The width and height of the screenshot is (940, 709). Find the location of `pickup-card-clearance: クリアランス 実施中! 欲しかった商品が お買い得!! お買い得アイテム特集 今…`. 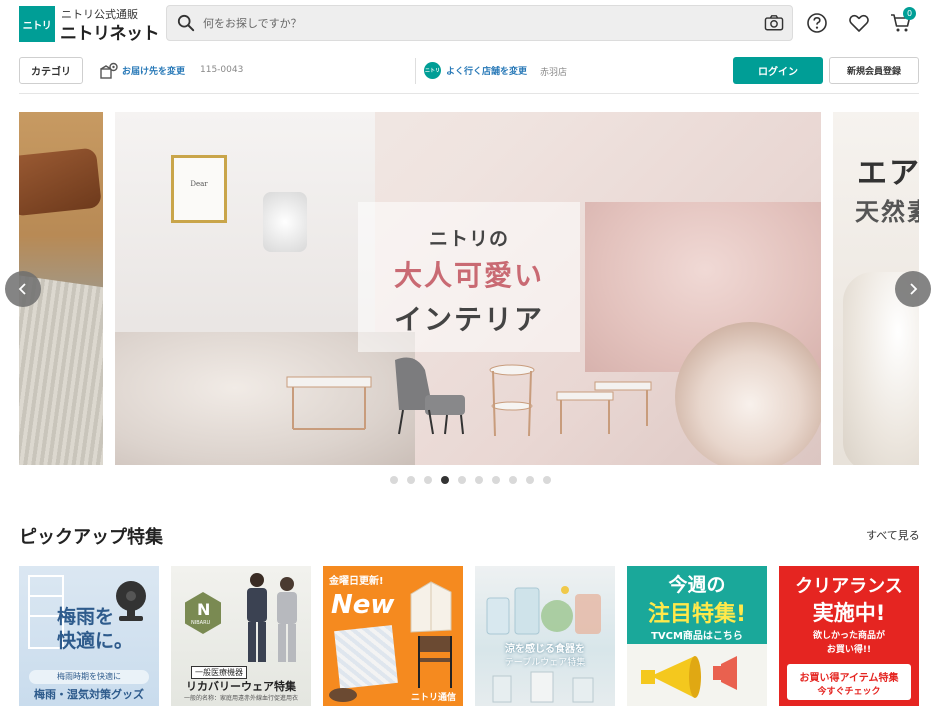

pickup-card-clearance: クリアランス 実施中! 欲しかった商品が お買い得!! お買い得アイテム特集 今… is located at coordinates (849, 636).